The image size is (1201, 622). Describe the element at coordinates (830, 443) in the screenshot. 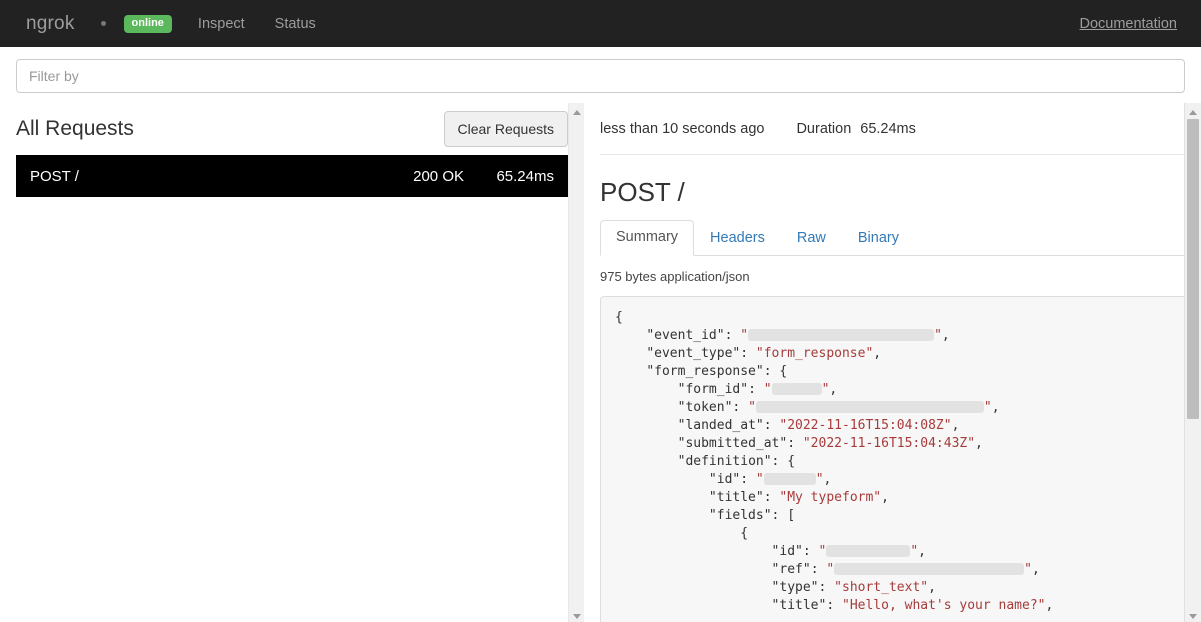

I see `json-line: "submitted_at": "2022-11-16T15:04:43Z",` at that location.